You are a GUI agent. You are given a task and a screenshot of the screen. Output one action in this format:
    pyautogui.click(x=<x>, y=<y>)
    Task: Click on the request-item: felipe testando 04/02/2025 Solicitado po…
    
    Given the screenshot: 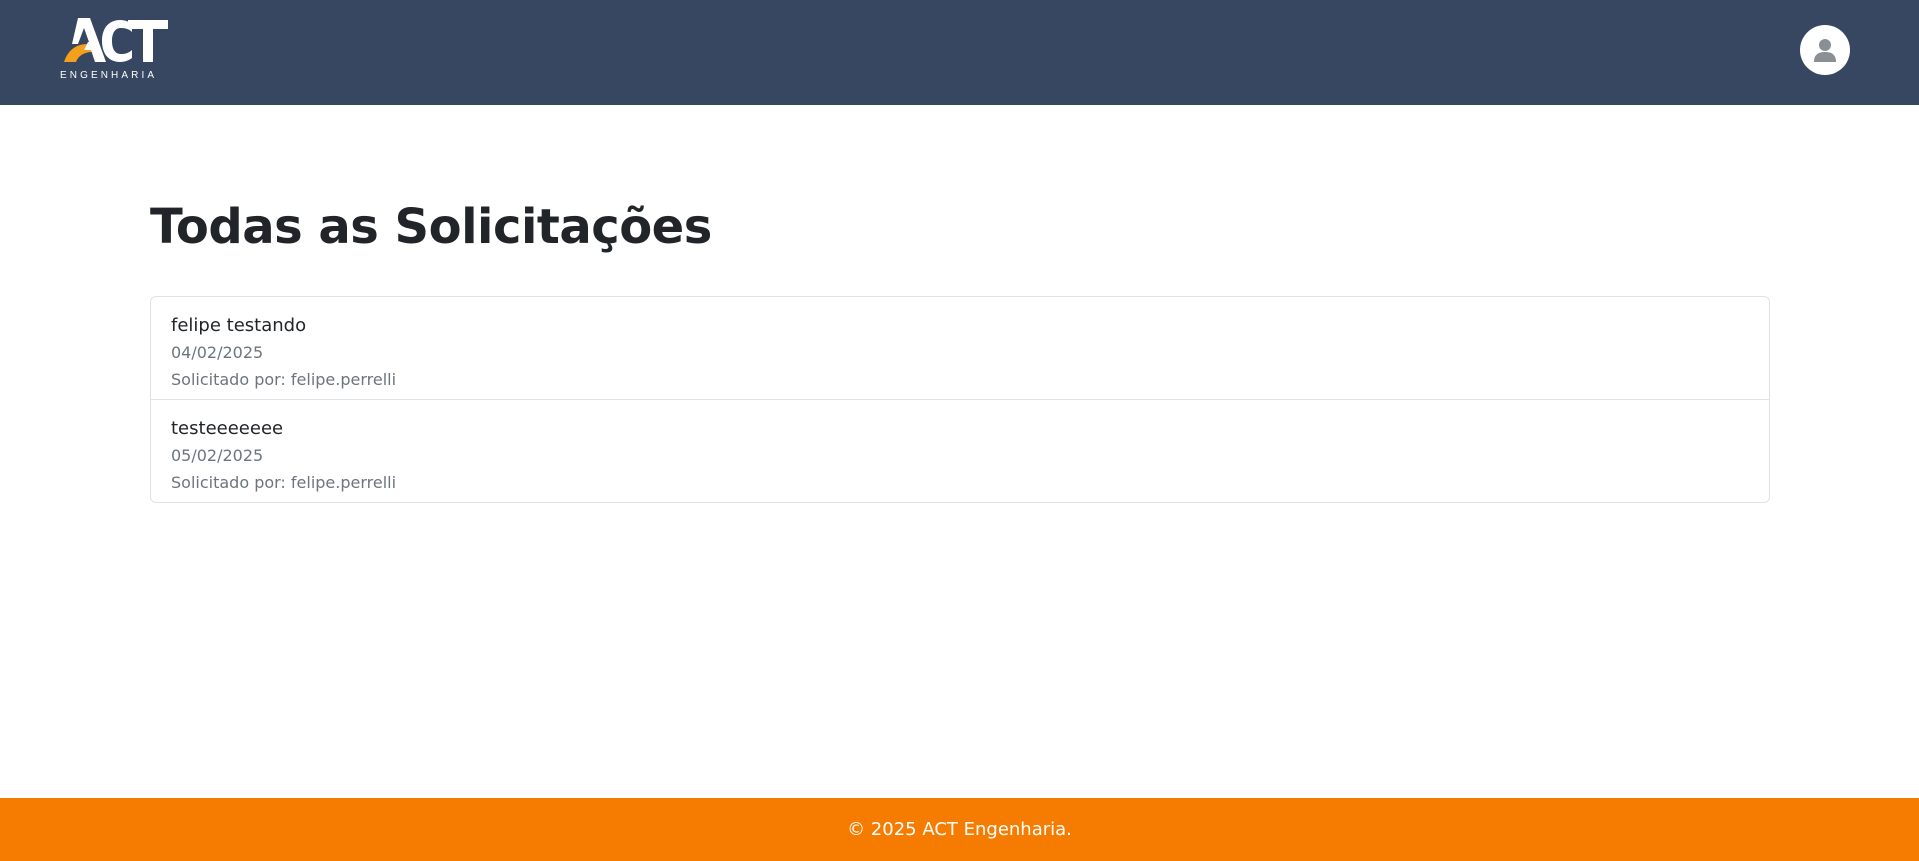 What is the action you would take?
    pyautogui.click(x=960, y=348)
    